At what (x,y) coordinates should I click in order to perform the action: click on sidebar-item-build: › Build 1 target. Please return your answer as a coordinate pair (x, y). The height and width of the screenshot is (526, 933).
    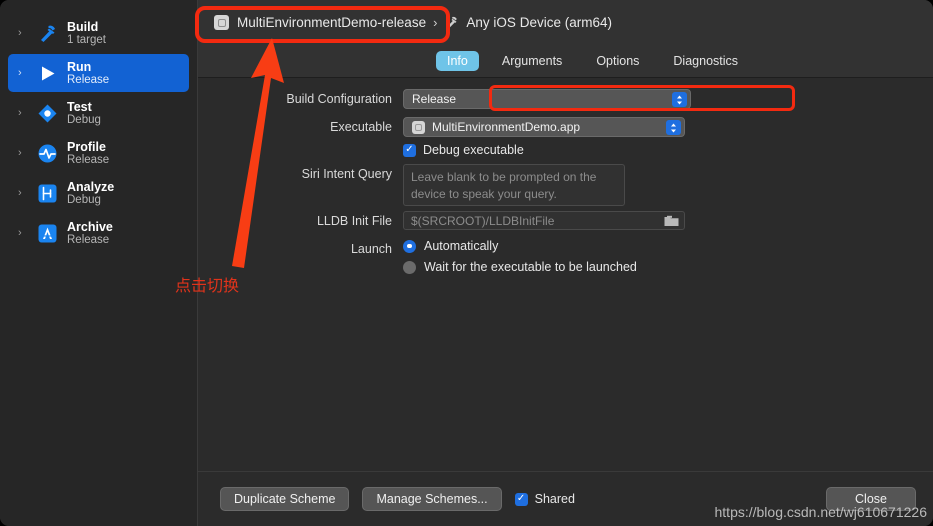
    Looking at the image, I should click on (98, 33).